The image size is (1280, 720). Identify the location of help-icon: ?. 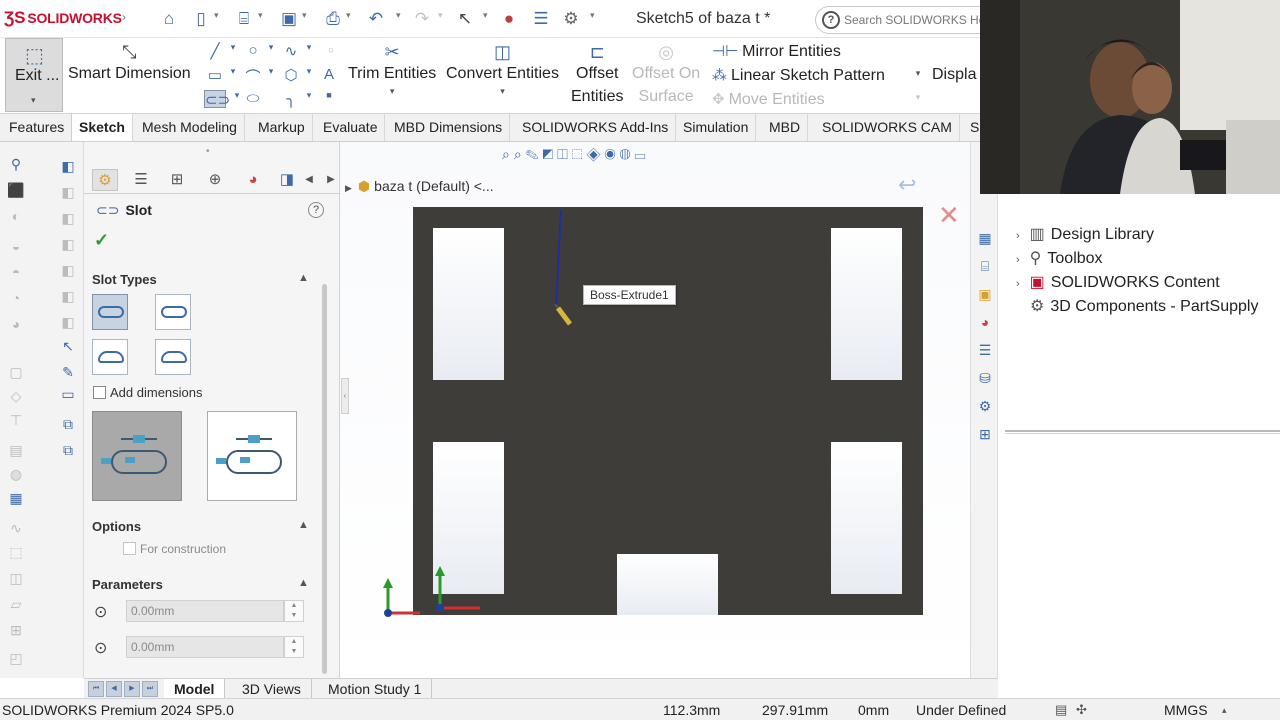
(316, 210).